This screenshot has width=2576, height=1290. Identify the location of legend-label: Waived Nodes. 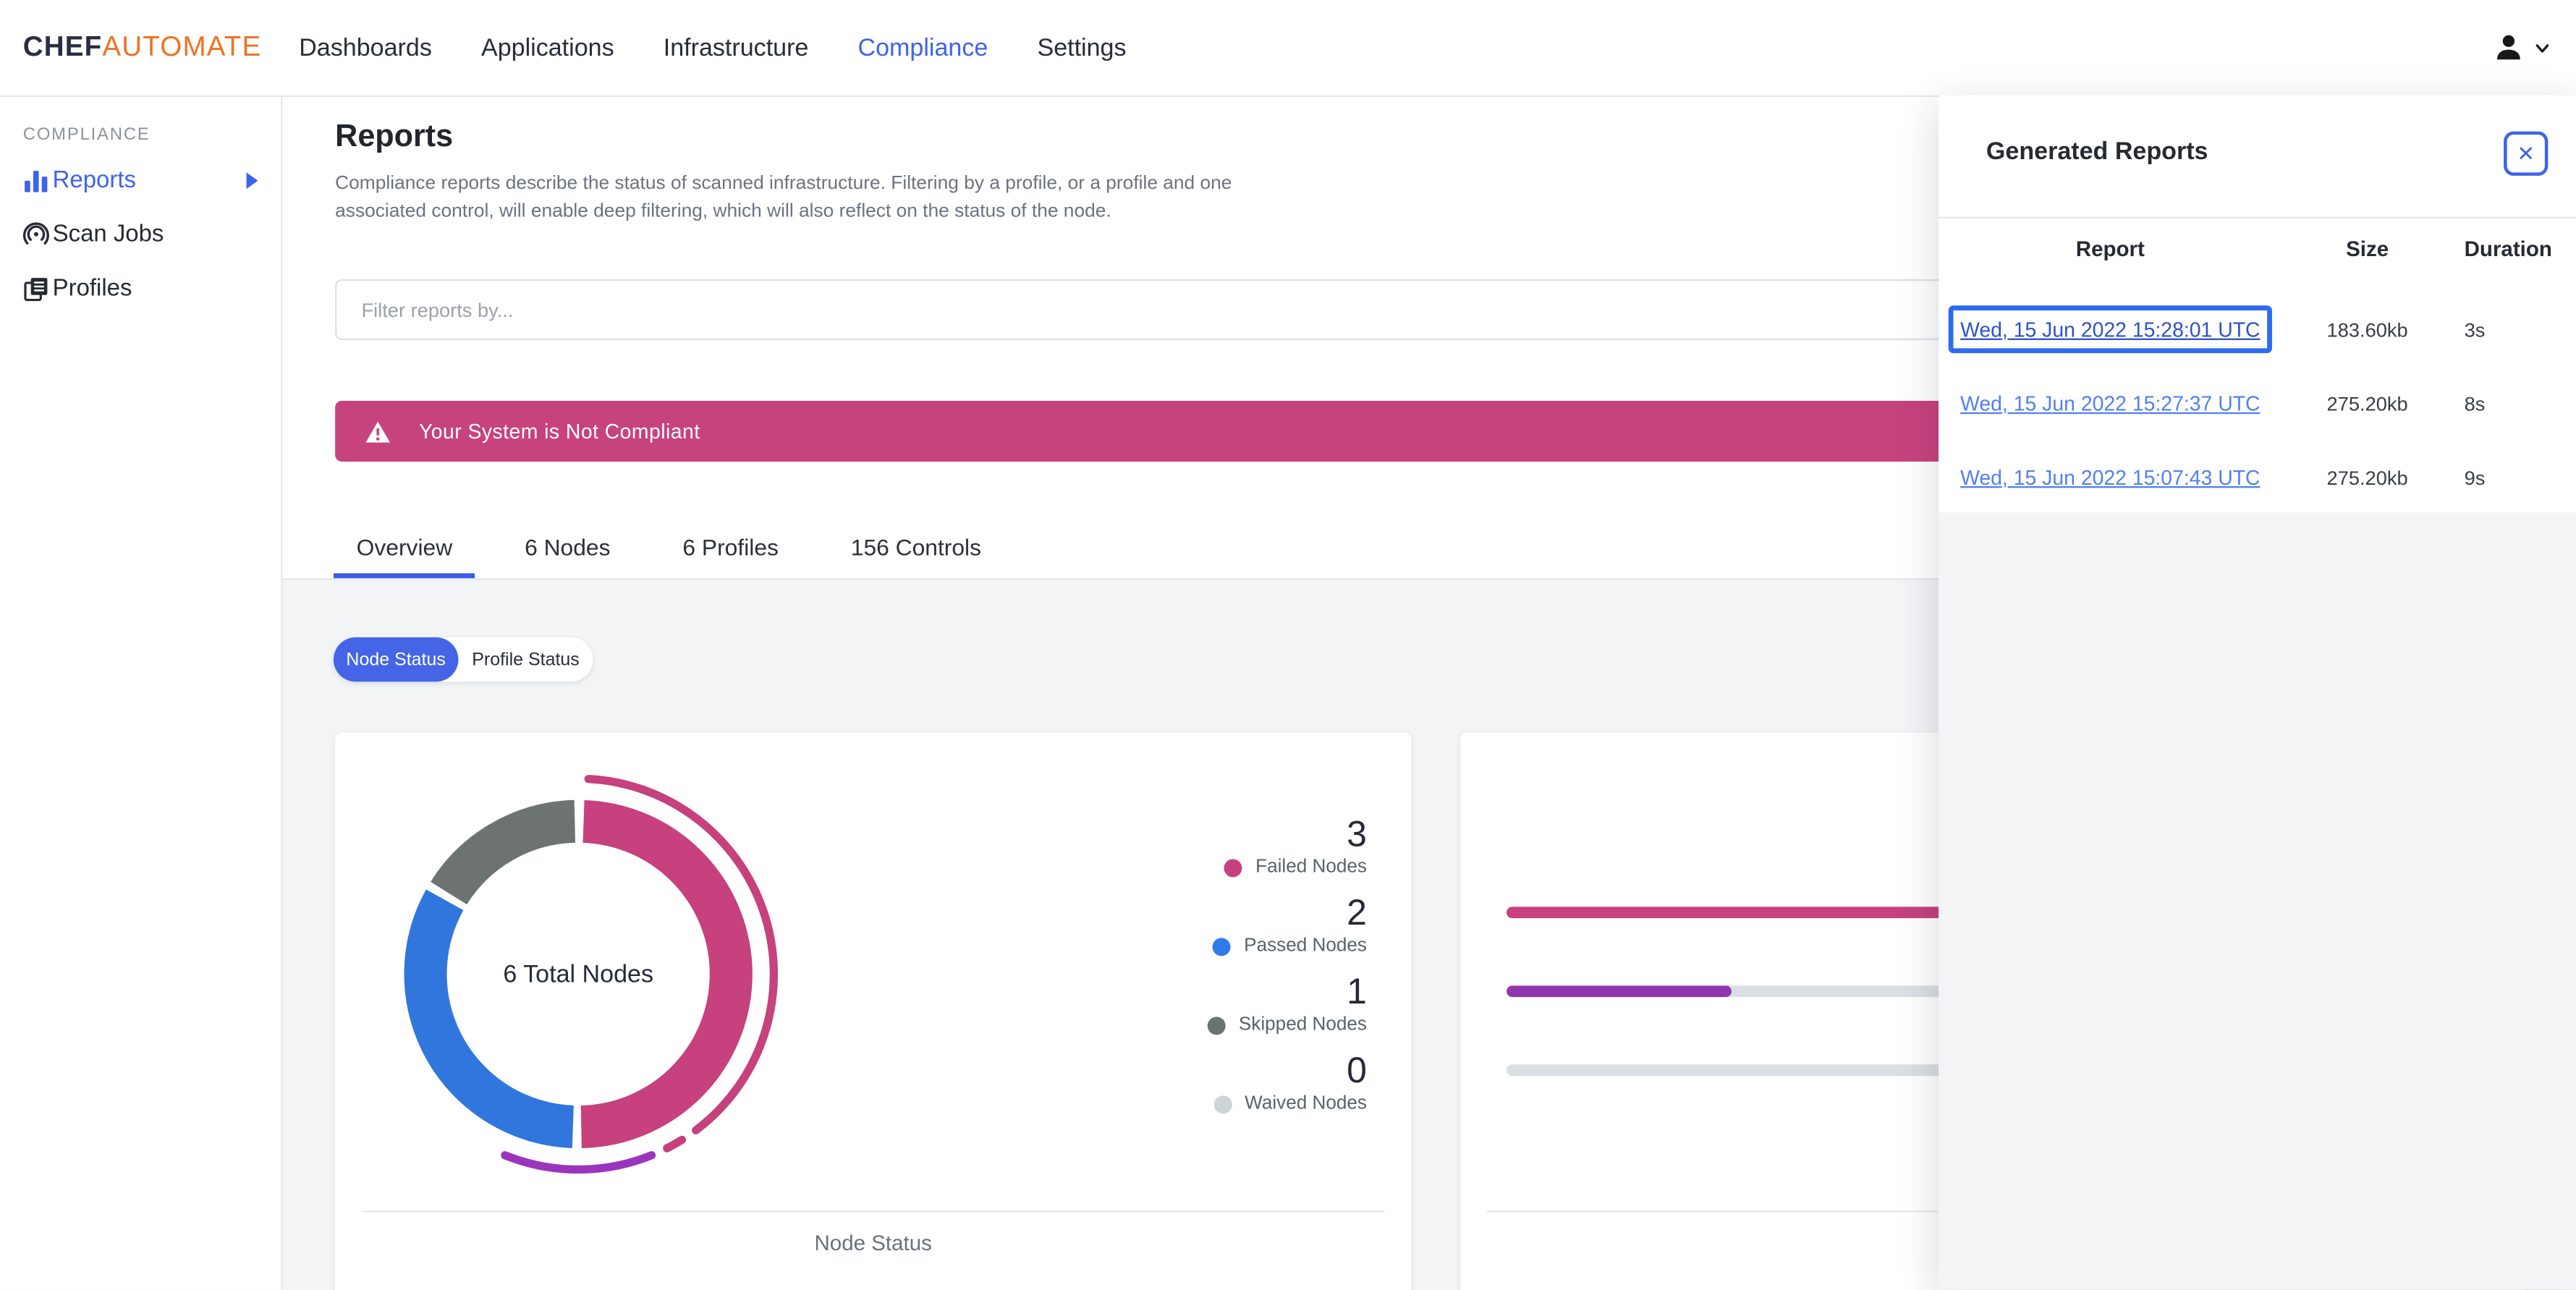
(1306, 1104).